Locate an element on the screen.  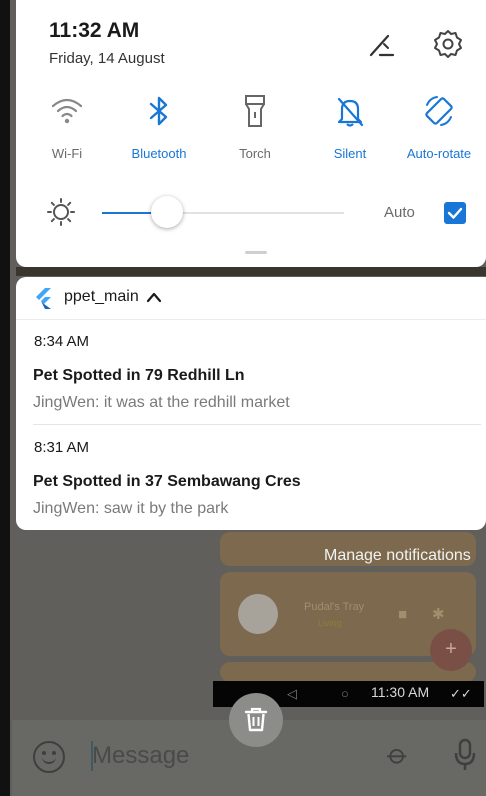
tile-torch: Torch is located at coordinates (255, 126).